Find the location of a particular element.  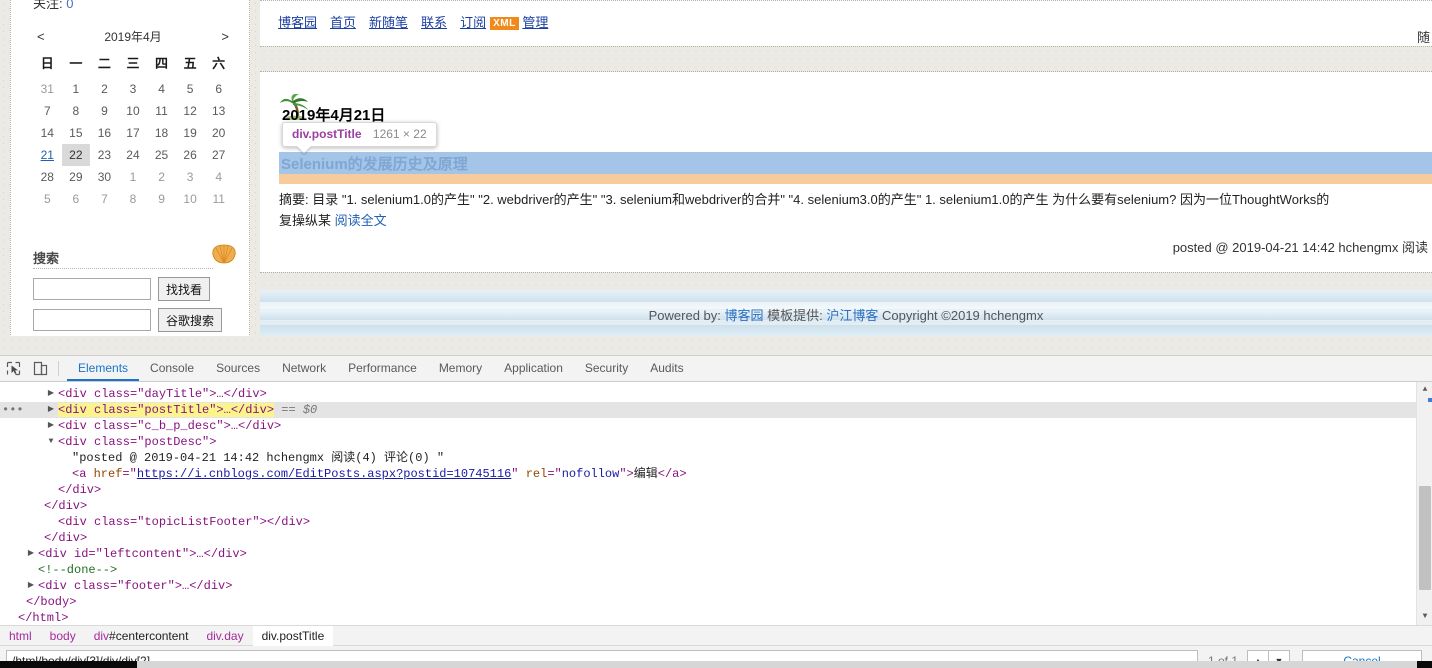

expand-arrow-icon-3: ▶ is located at coordinates (51, 426).